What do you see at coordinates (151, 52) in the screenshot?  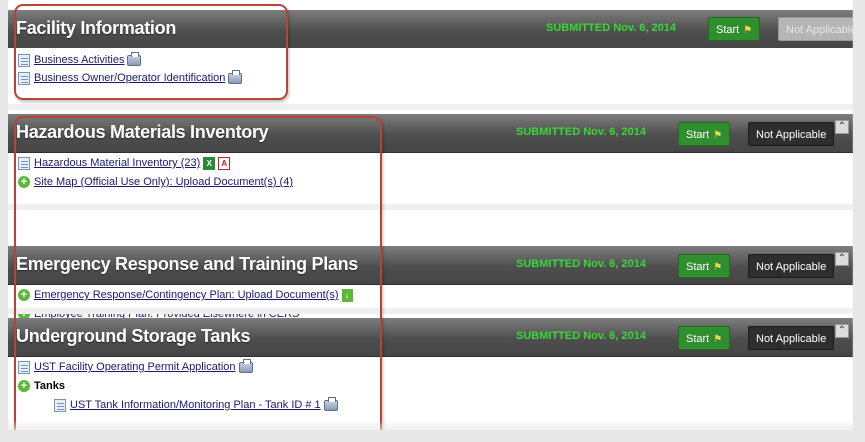 I see `highlight-outline-facility` at bounding box center [151, 52].